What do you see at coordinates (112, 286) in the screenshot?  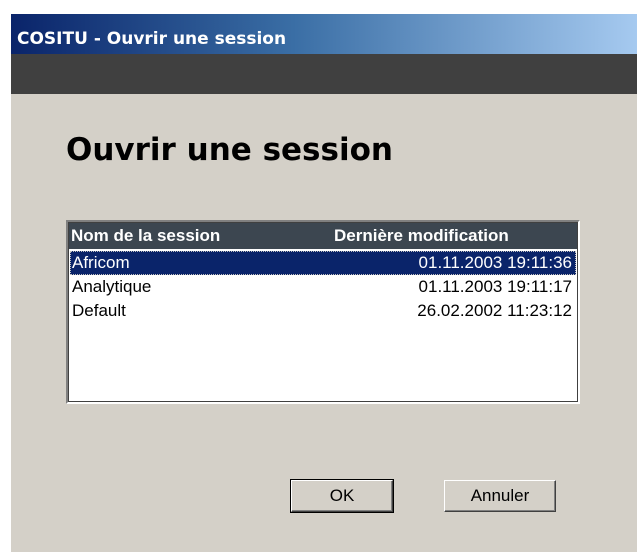 I see `session-name: Analytique` at bounding box center [112, 286].